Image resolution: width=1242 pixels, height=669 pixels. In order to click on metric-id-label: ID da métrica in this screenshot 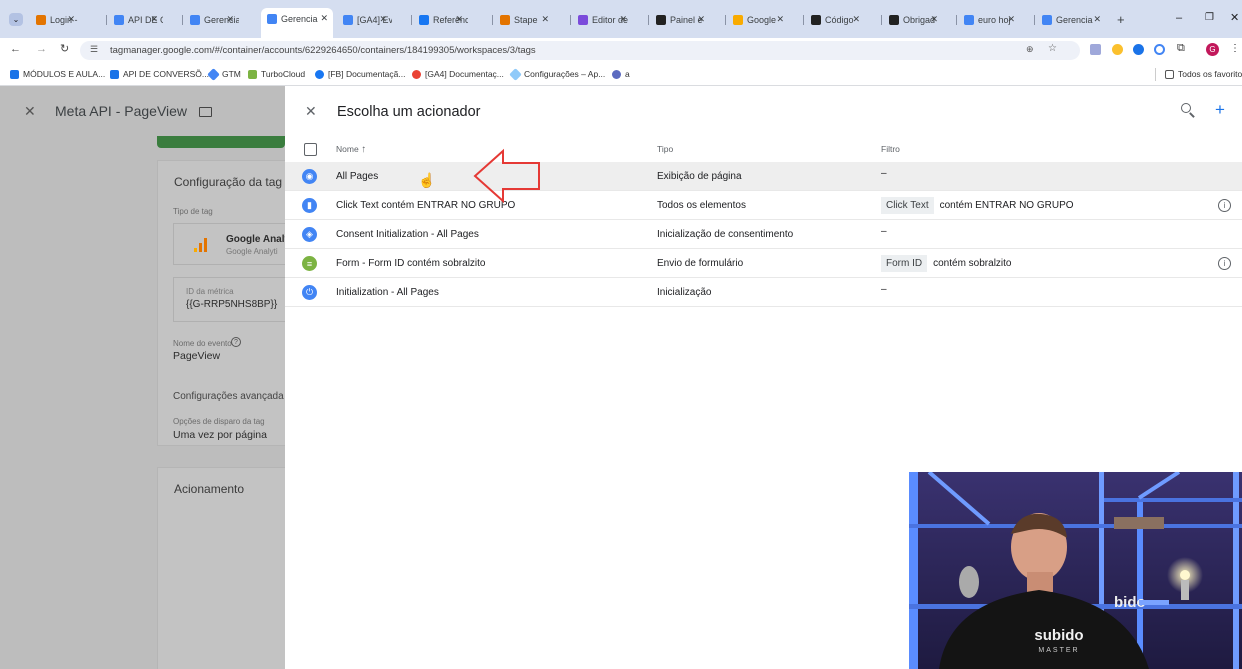, I will do `click(210, 291)`.